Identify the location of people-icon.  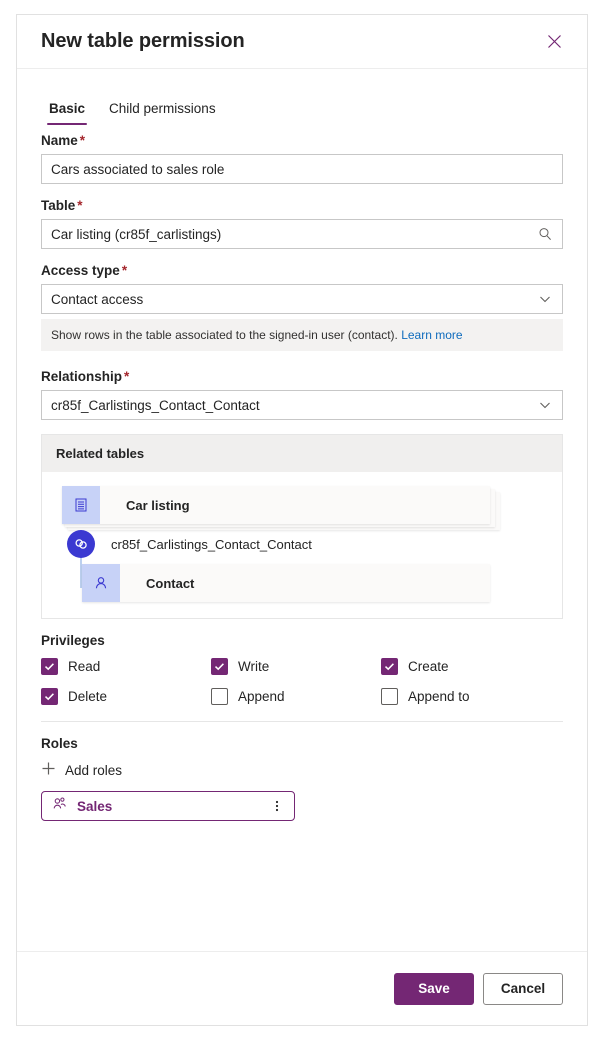
(59, 806).